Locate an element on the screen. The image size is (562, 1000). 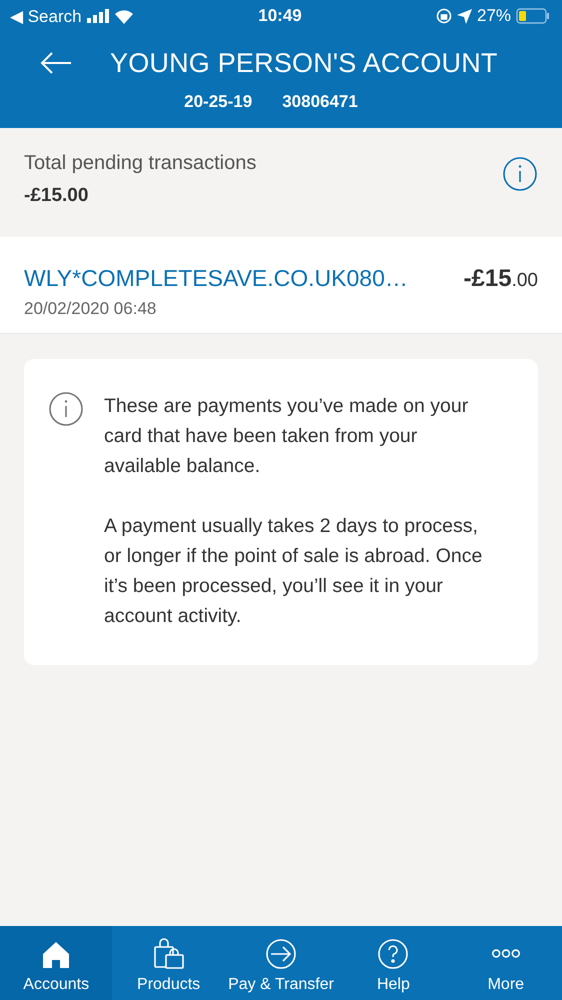
battery-percentage: 27% is located at coordinates (494, 16).